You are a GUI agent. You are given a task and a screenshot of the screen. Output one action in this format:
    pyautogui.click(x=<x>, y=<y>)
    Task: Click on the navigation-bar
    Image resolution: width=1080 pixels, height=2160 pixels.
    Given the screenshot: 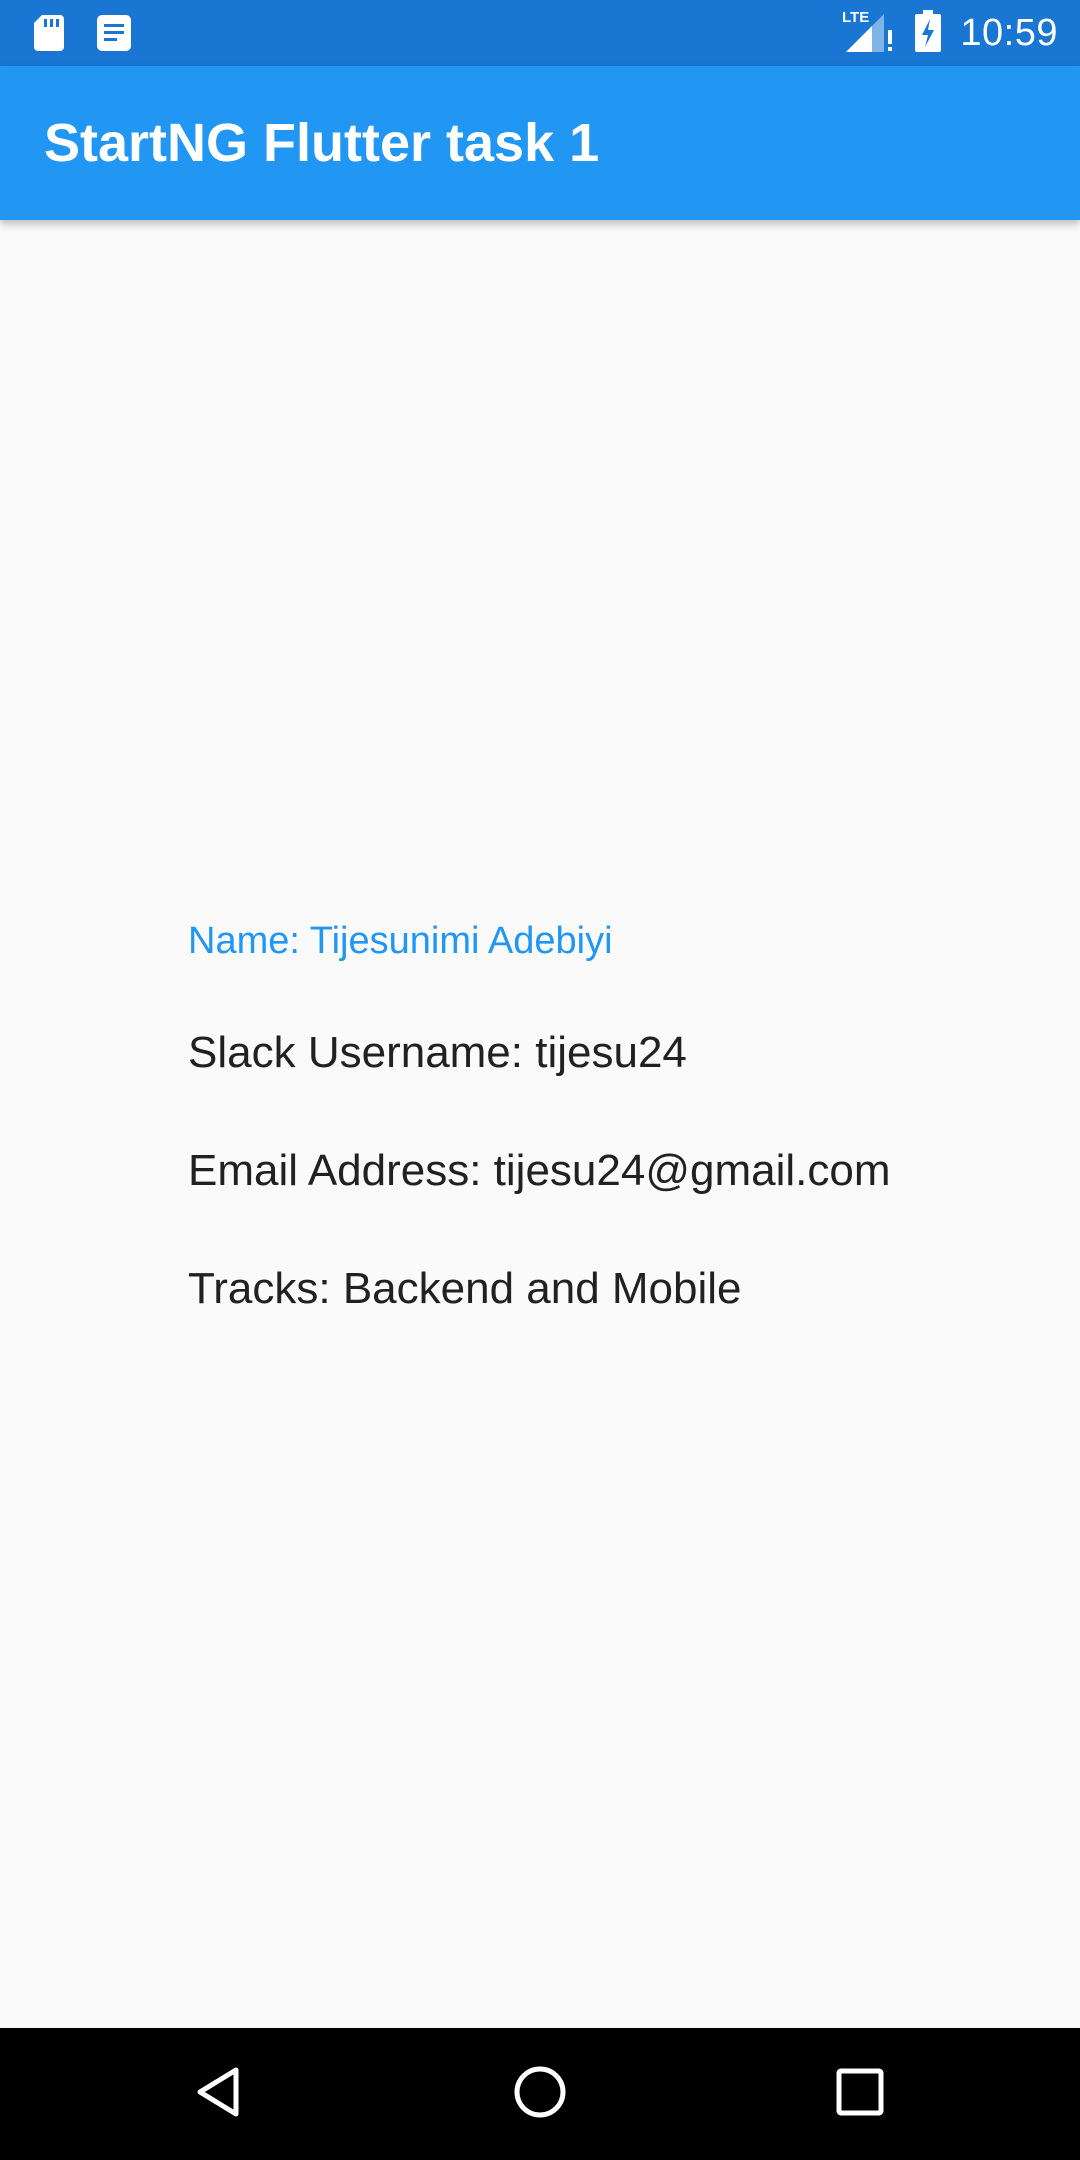 What is the action you would take?
    pyautogui.click(x=540, y=2094)
    